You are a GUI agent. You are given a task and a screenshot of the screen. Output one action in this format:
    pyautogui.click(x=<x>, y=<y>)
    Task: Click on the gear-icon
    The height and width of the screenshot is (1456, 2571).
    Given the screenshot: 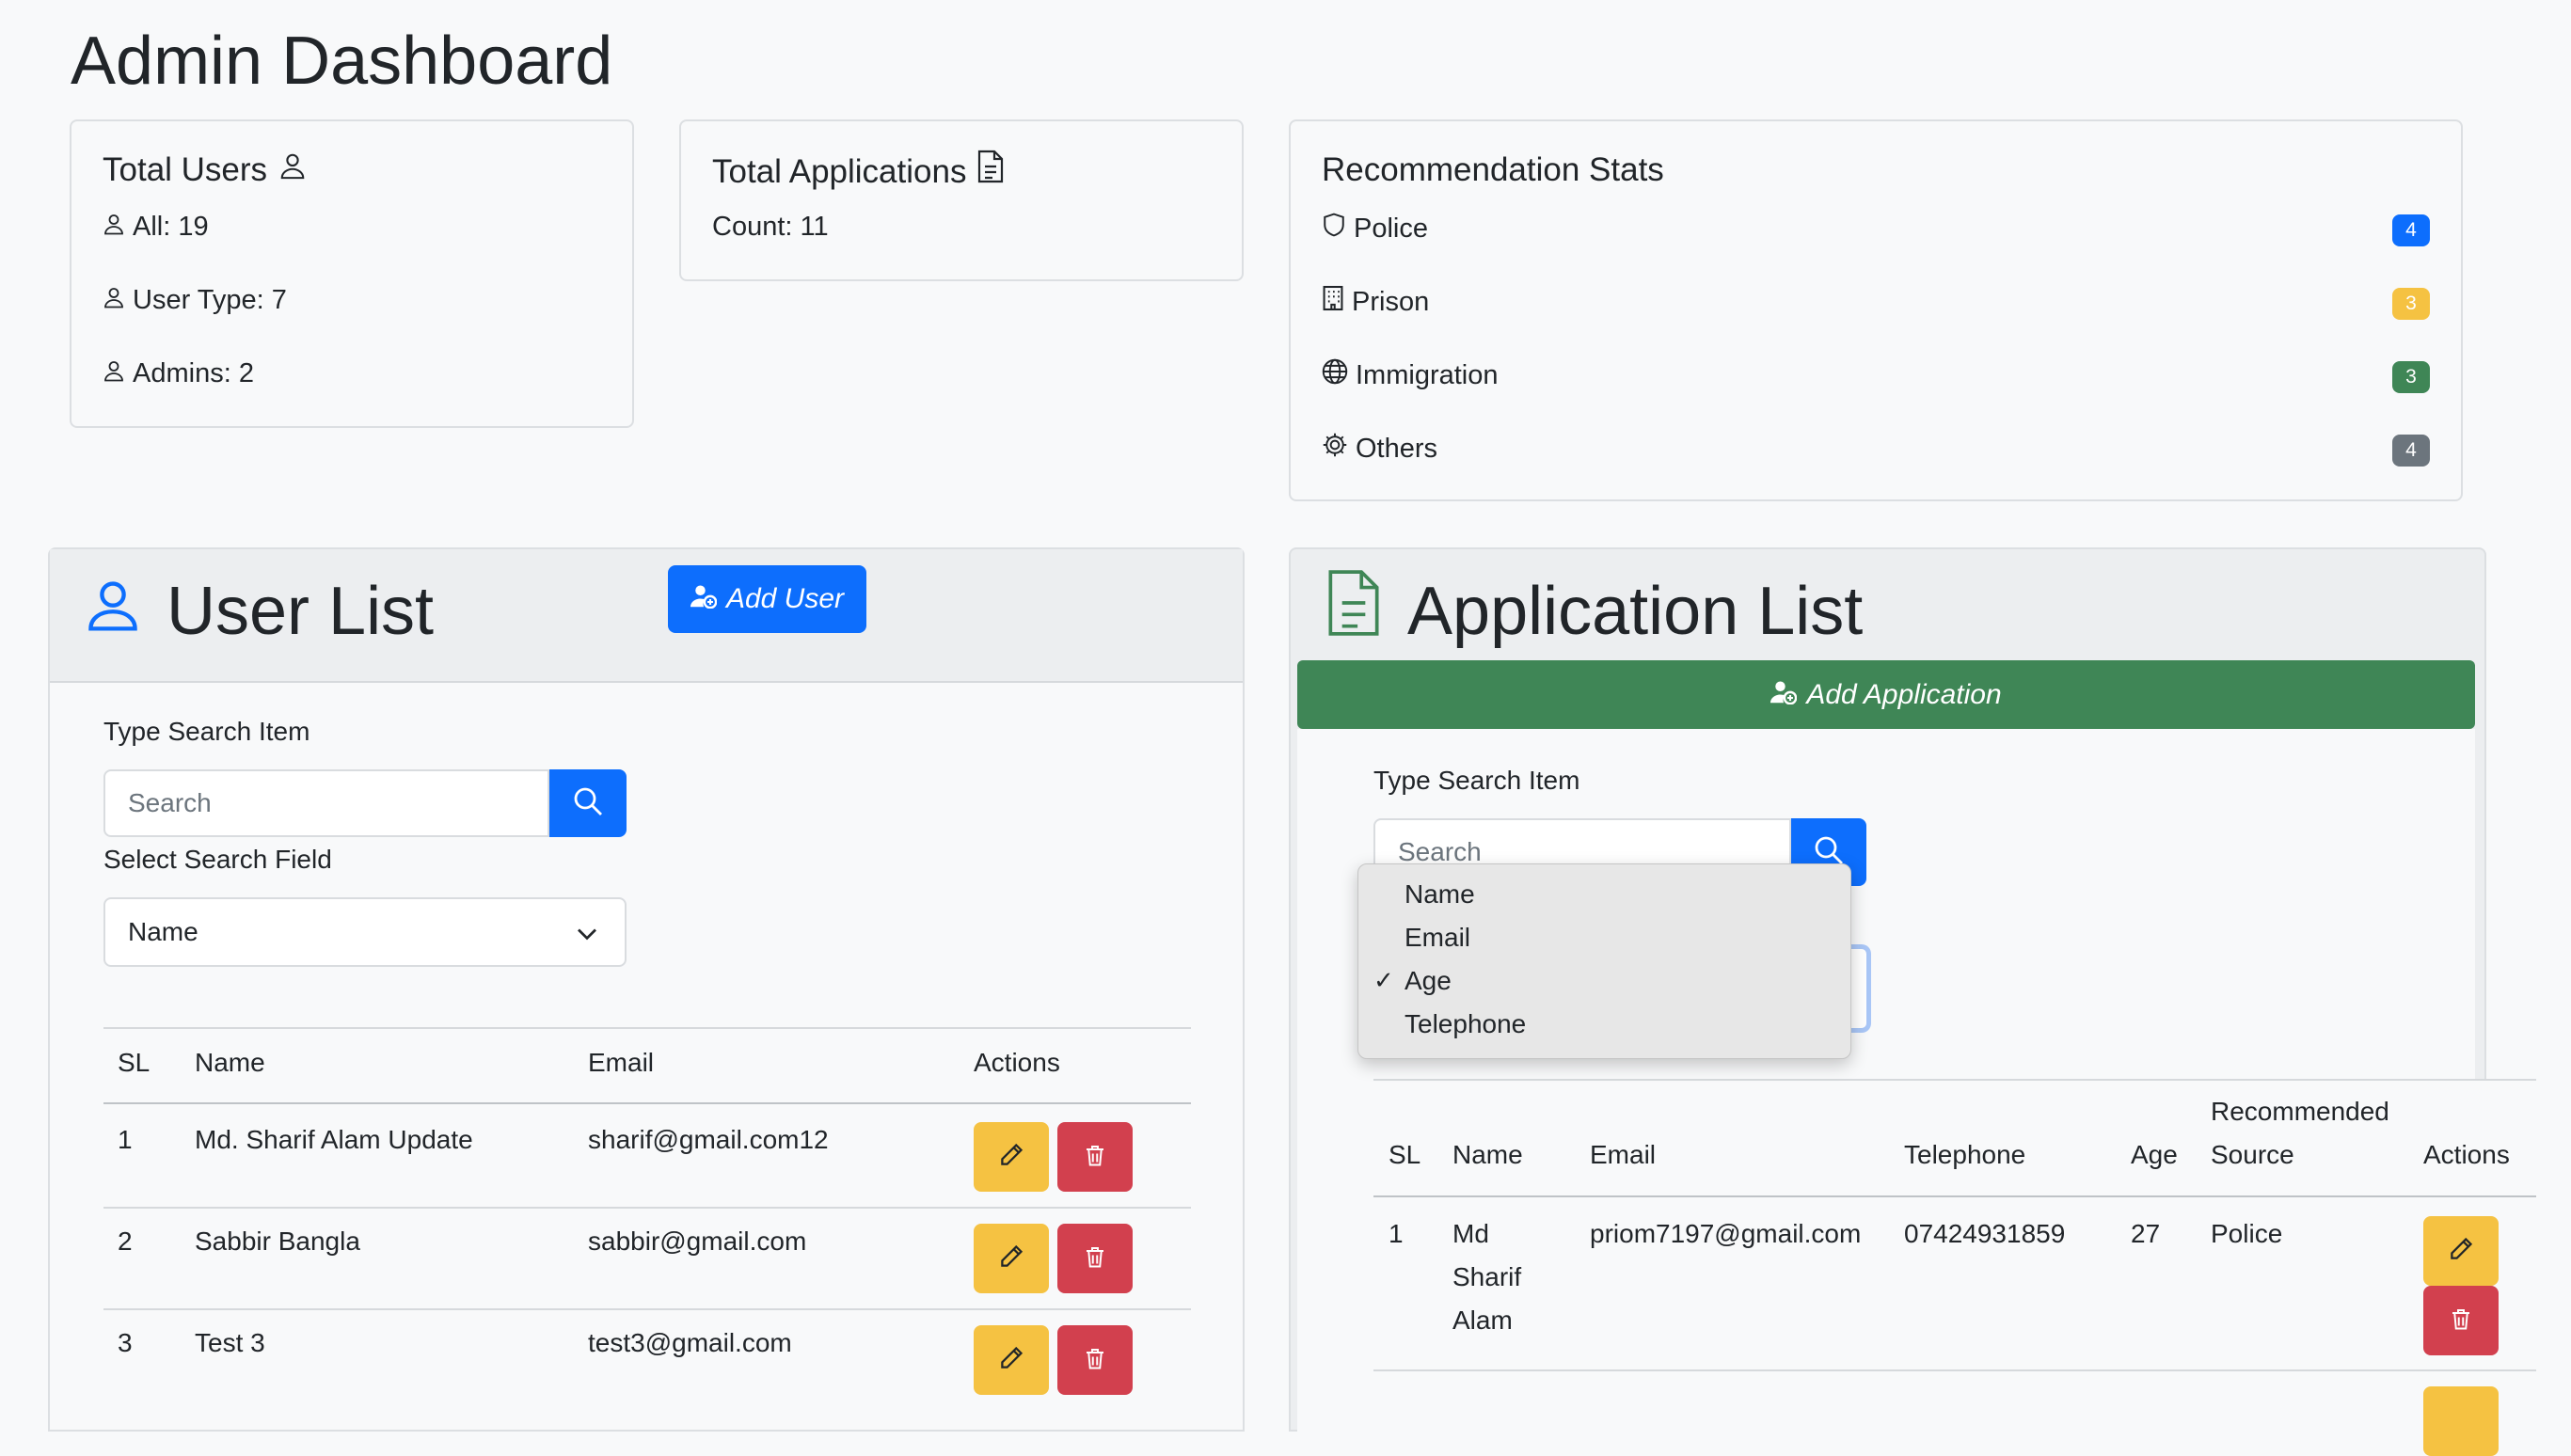 What is the action you would take?
    pyautogui.click(x=1335, y=449)
    